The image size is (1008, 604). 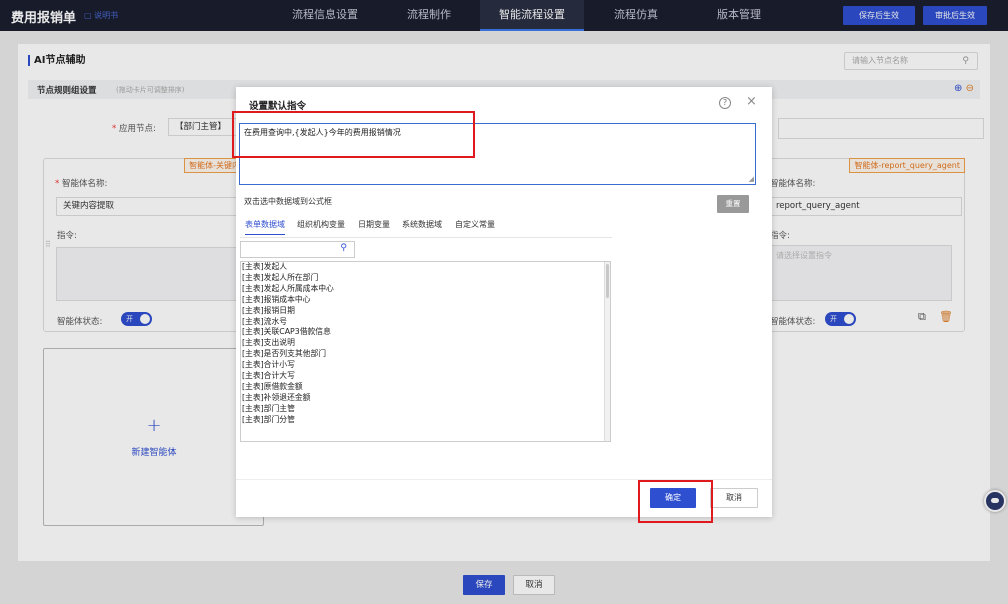 I want to click on modal-title: 设置默认指令, so click(x=278, y=106).